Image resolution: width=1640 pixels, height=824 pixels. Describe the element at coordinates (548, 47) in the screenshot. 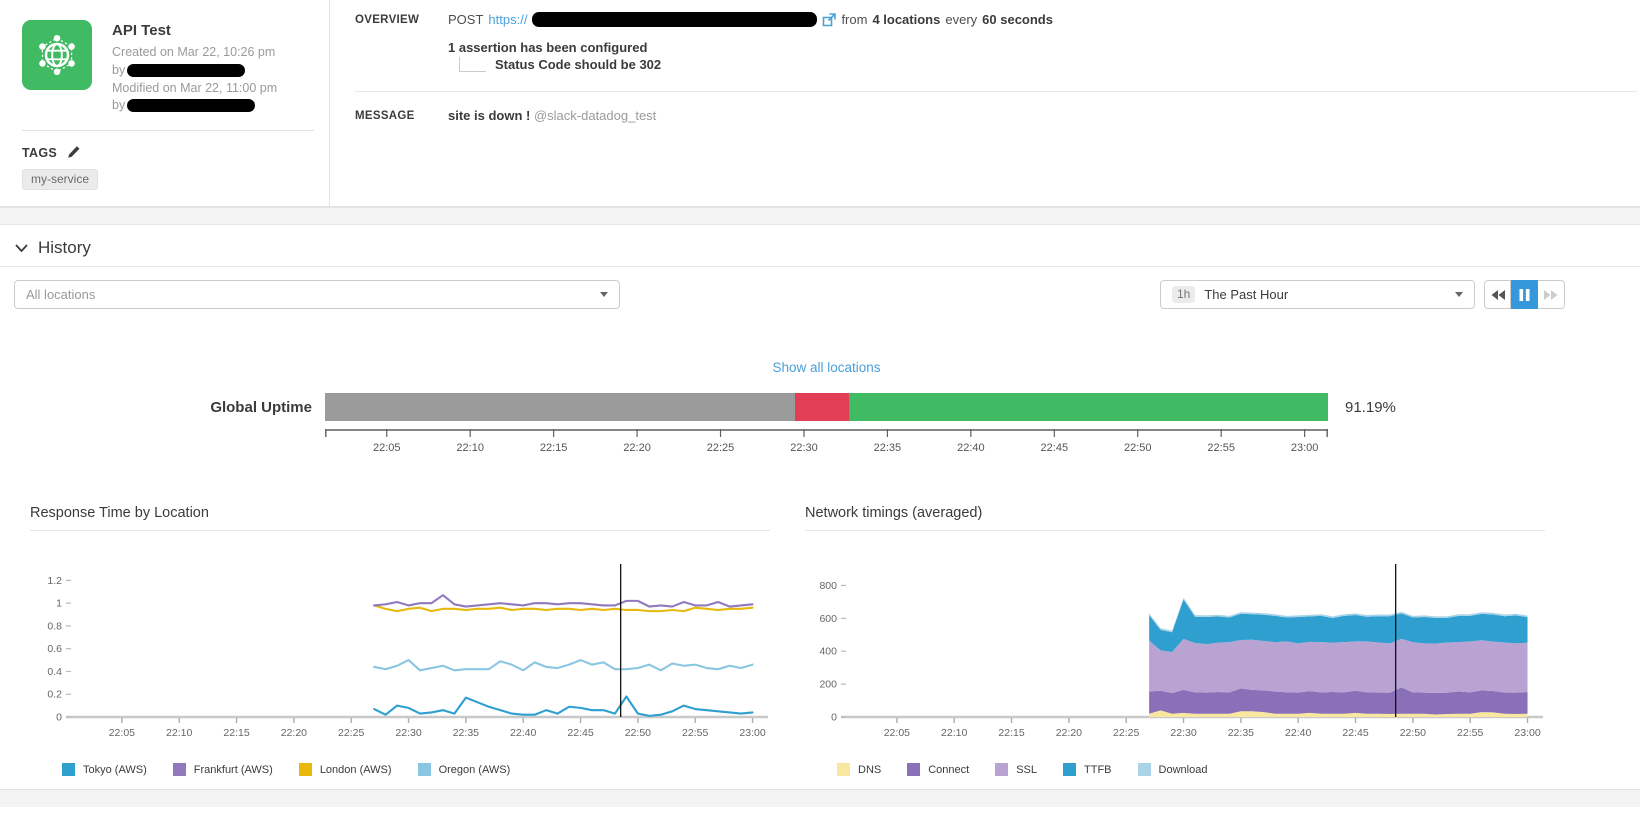

I see `assertion-summary: 1 assertion has been configured` at that location.